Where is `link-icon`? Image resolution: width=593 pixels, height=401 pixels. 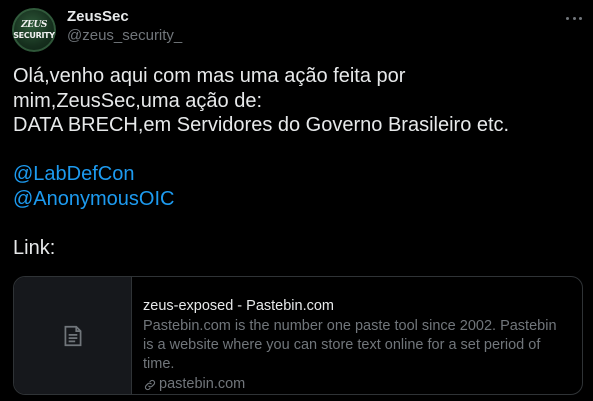 link-icon is located at coordinates (150, 384).